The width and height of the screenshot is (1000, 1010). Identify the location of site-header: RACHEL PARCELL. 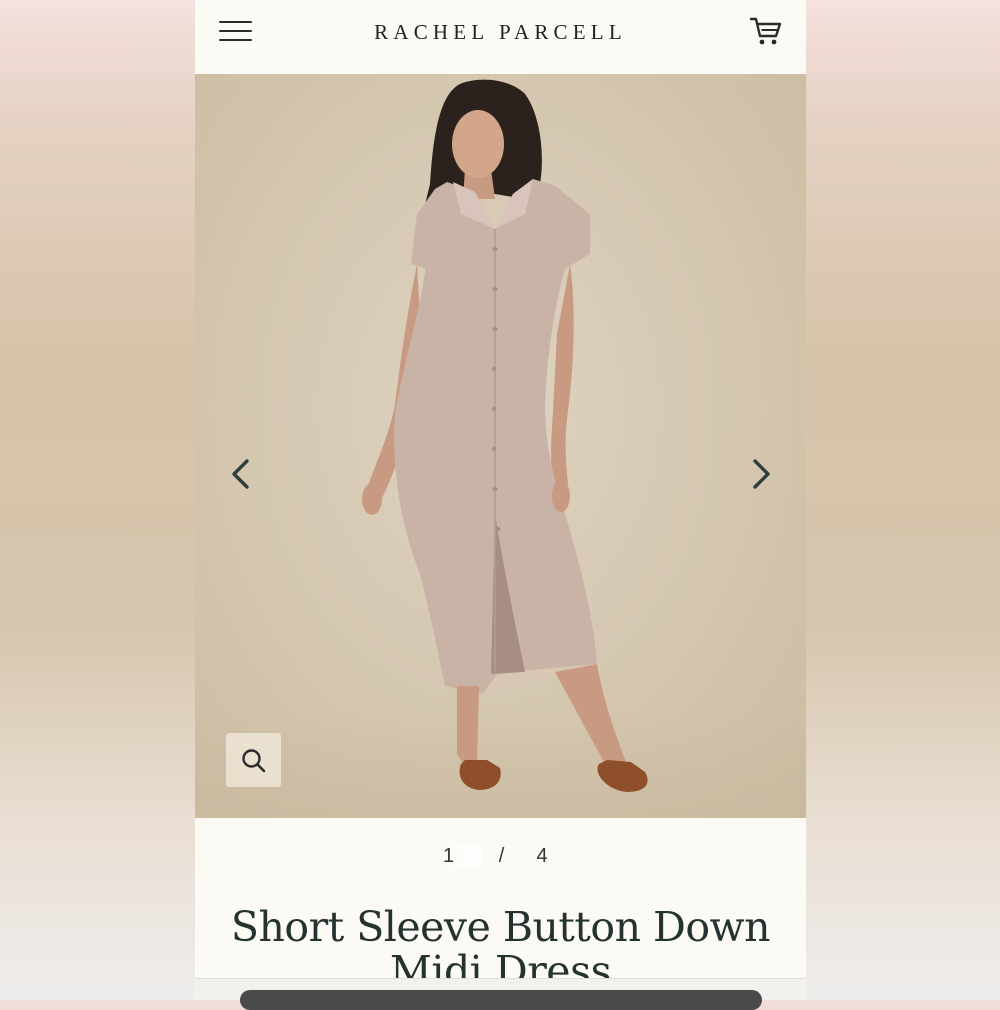
(500, 37).